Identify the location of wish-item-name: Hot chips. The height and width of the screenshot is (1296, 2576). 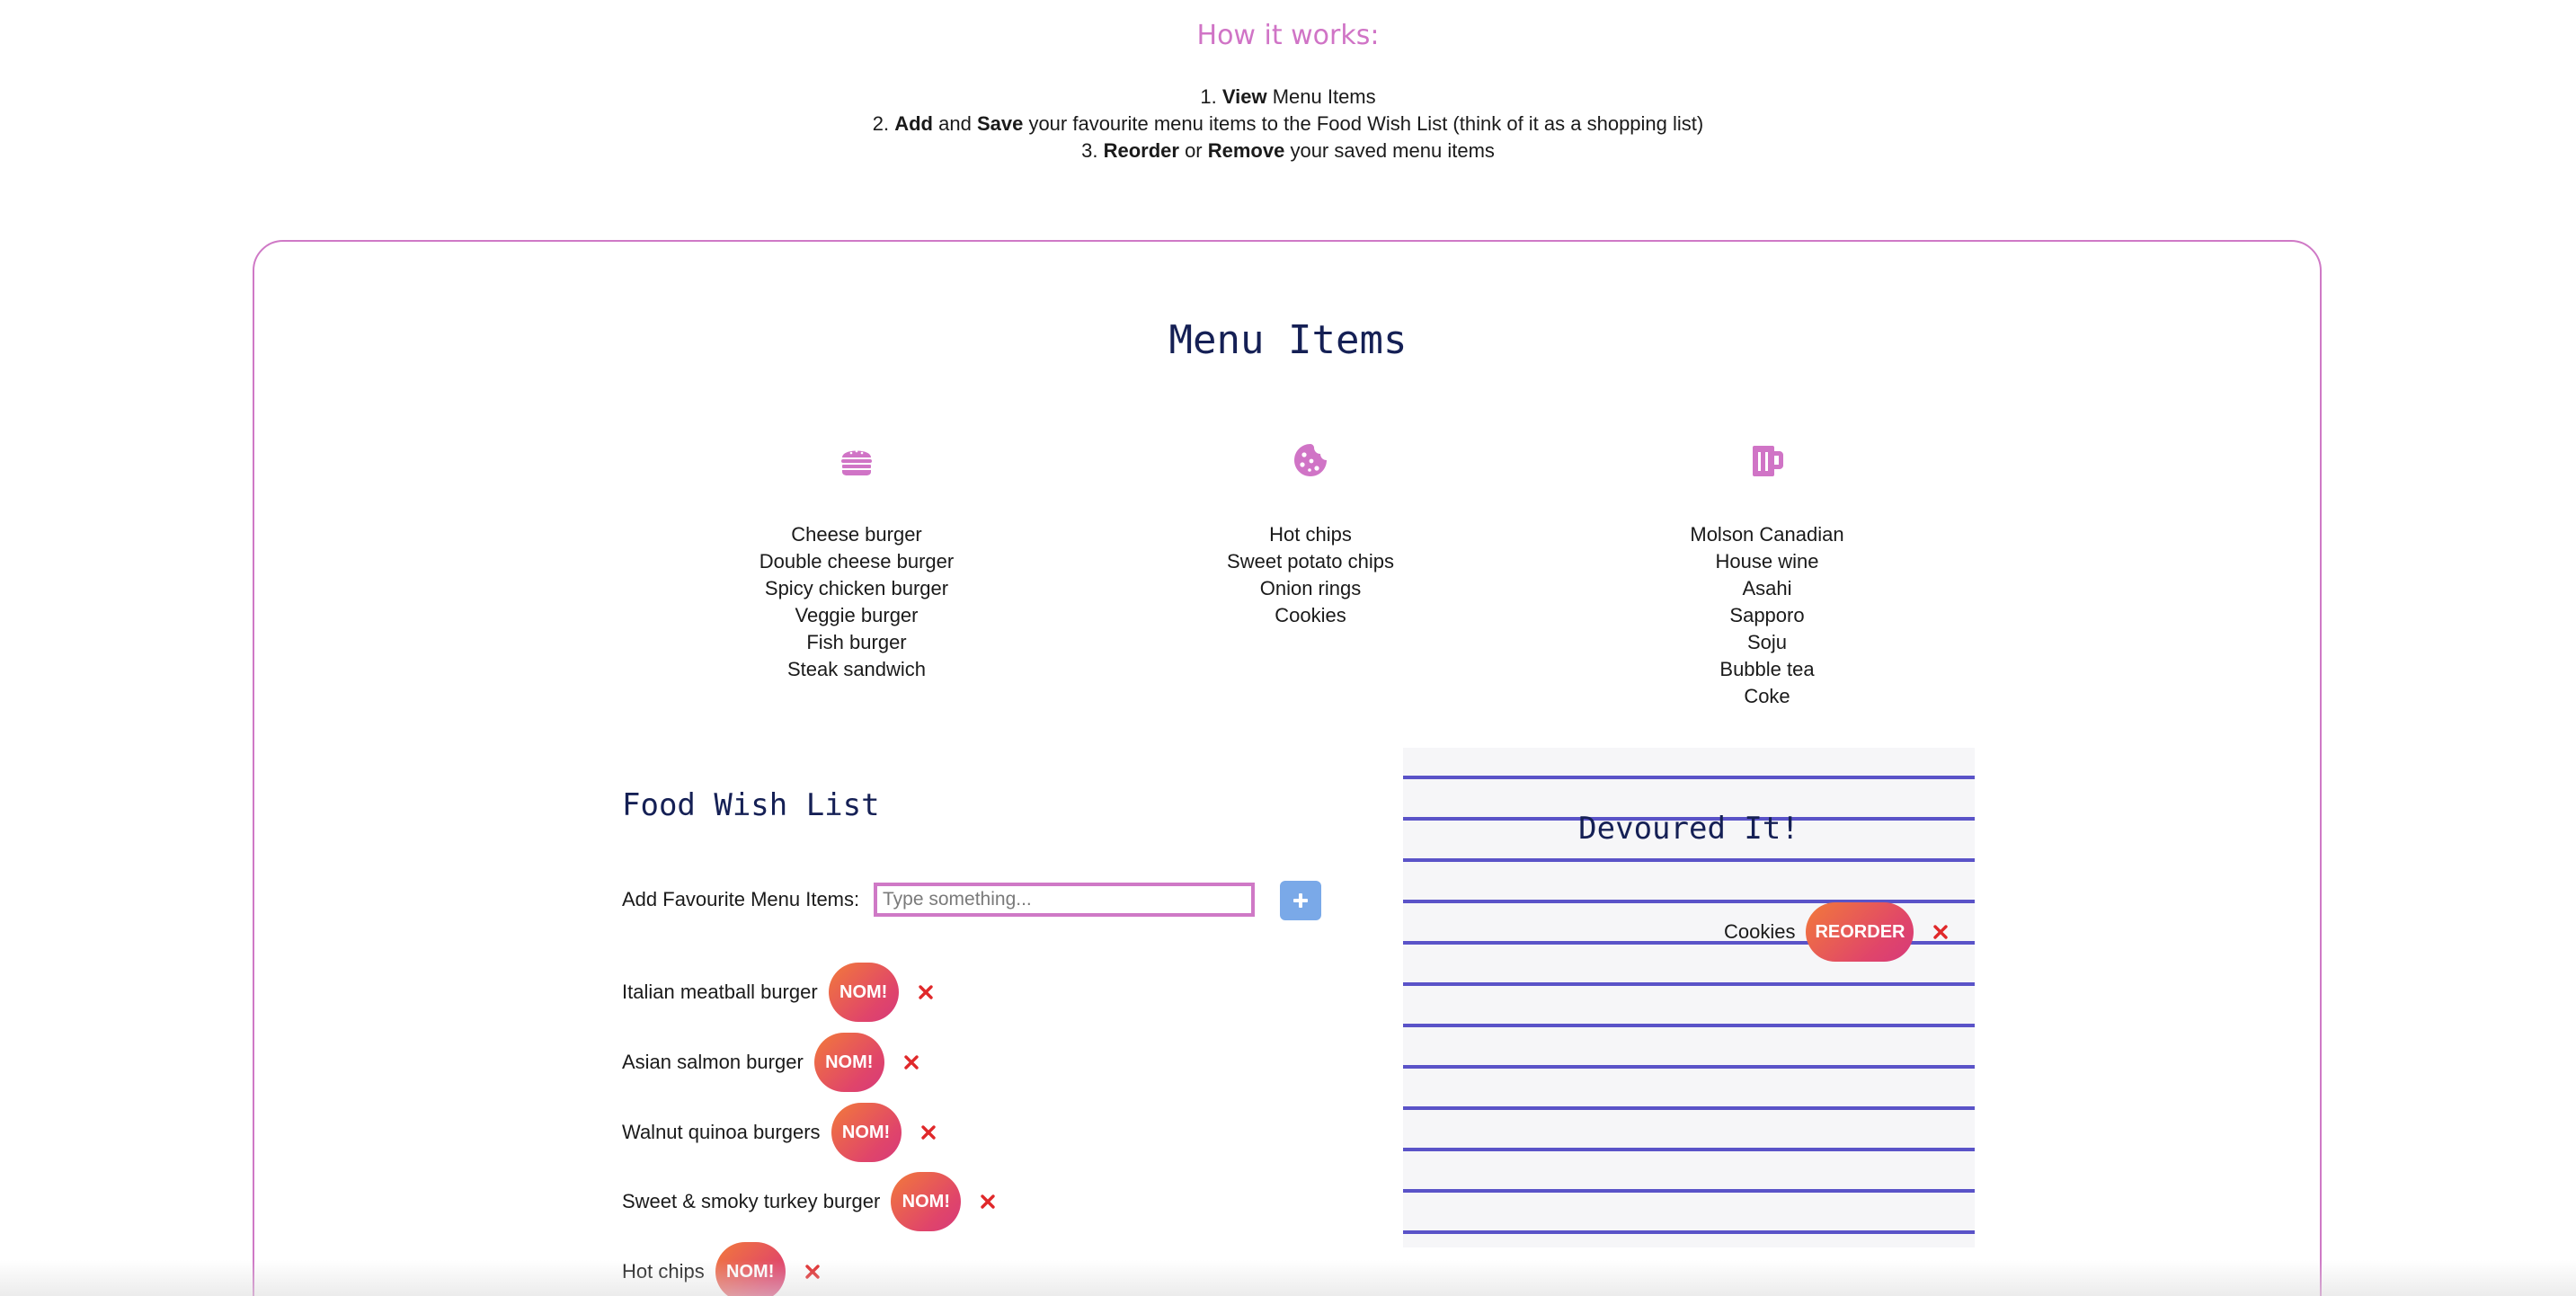
(663, 1271).